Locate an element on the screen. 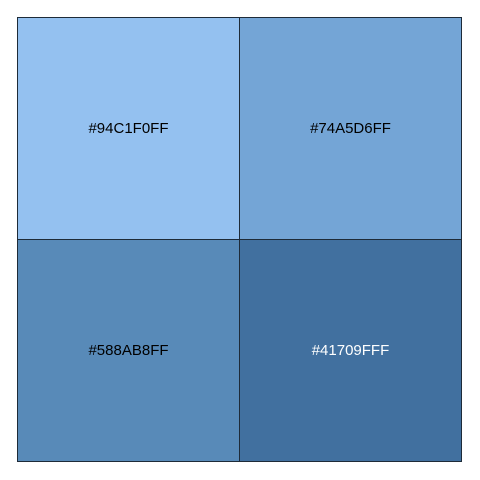 This screenshot has width=480, height=480. swatch-hex-label: #588AB8FF is located at coordinates (128, 350).